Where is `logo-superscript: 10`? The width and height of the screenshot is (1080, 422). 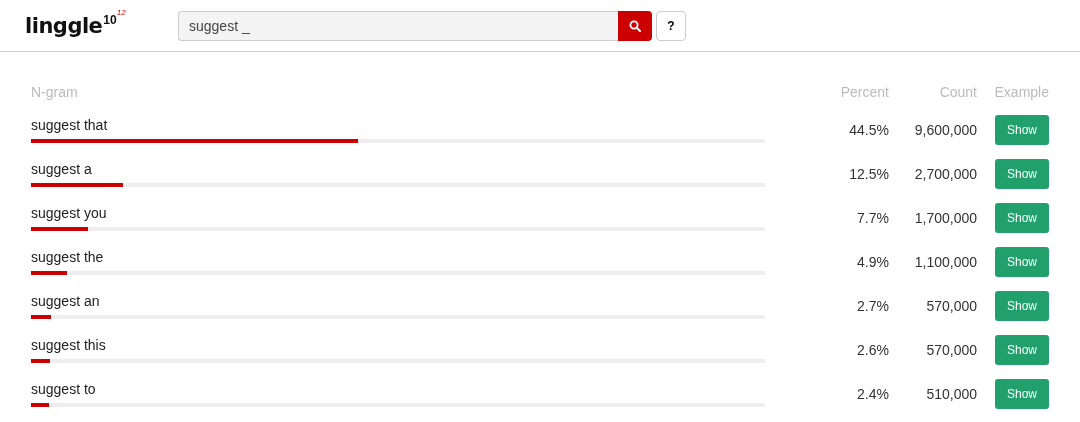
logo-superscript: 10 is located at coordinates (110, 19).